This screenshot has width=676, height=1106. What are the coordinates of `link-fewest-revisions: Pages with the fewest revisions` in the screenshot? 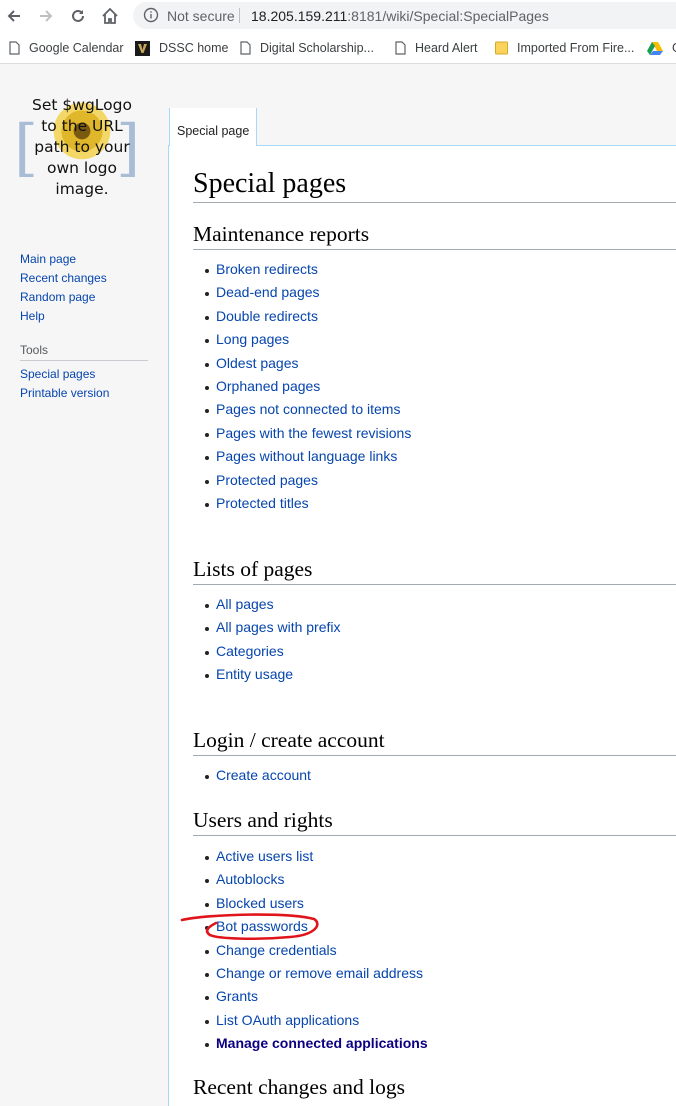 It's located at (313, 433).